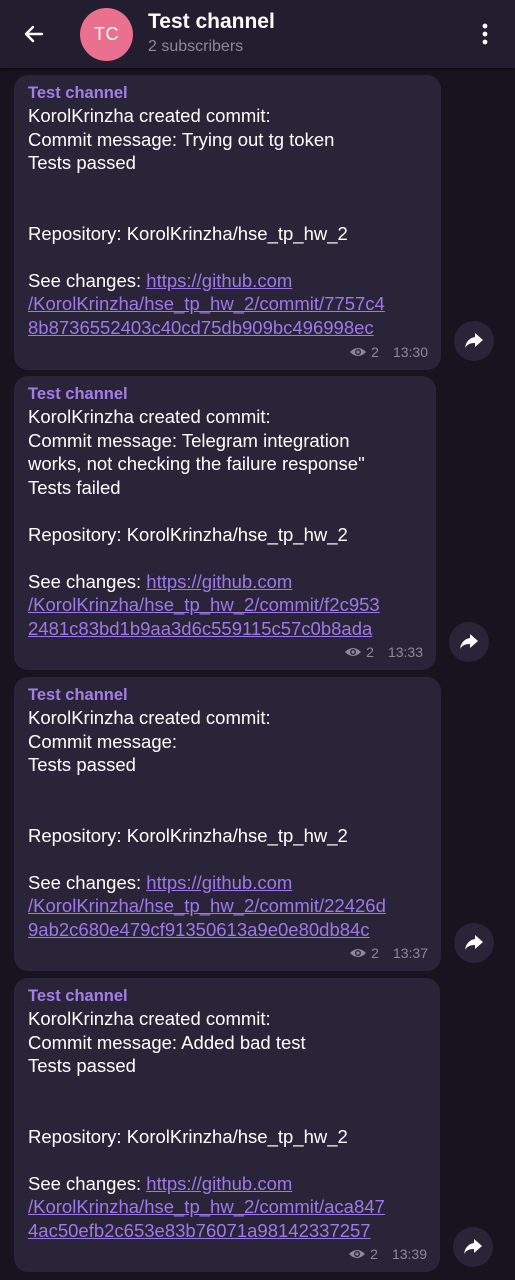  Describe the element at coordinates (196, 46) in the screenshot. I see `subscriber-count: 2 subscribers` at that location.